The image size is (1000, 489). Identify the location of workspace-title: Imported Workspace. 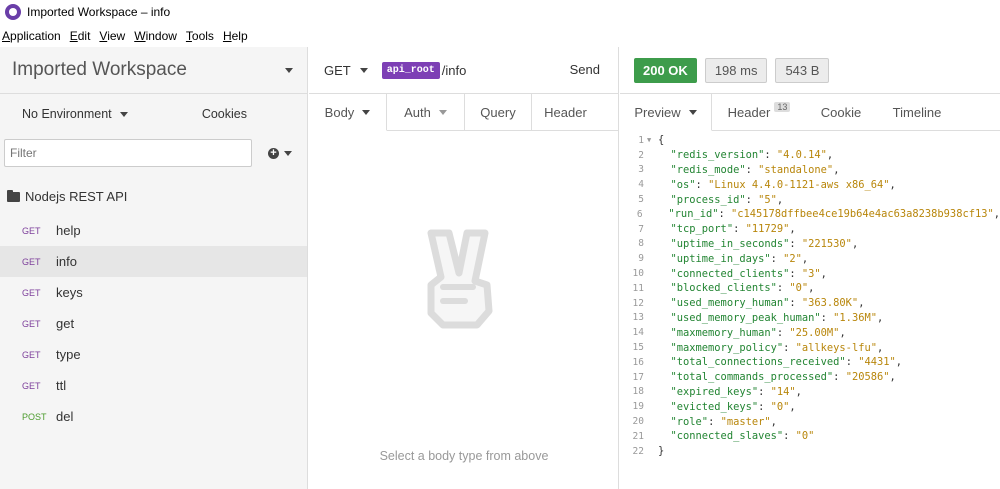
(99, 69).